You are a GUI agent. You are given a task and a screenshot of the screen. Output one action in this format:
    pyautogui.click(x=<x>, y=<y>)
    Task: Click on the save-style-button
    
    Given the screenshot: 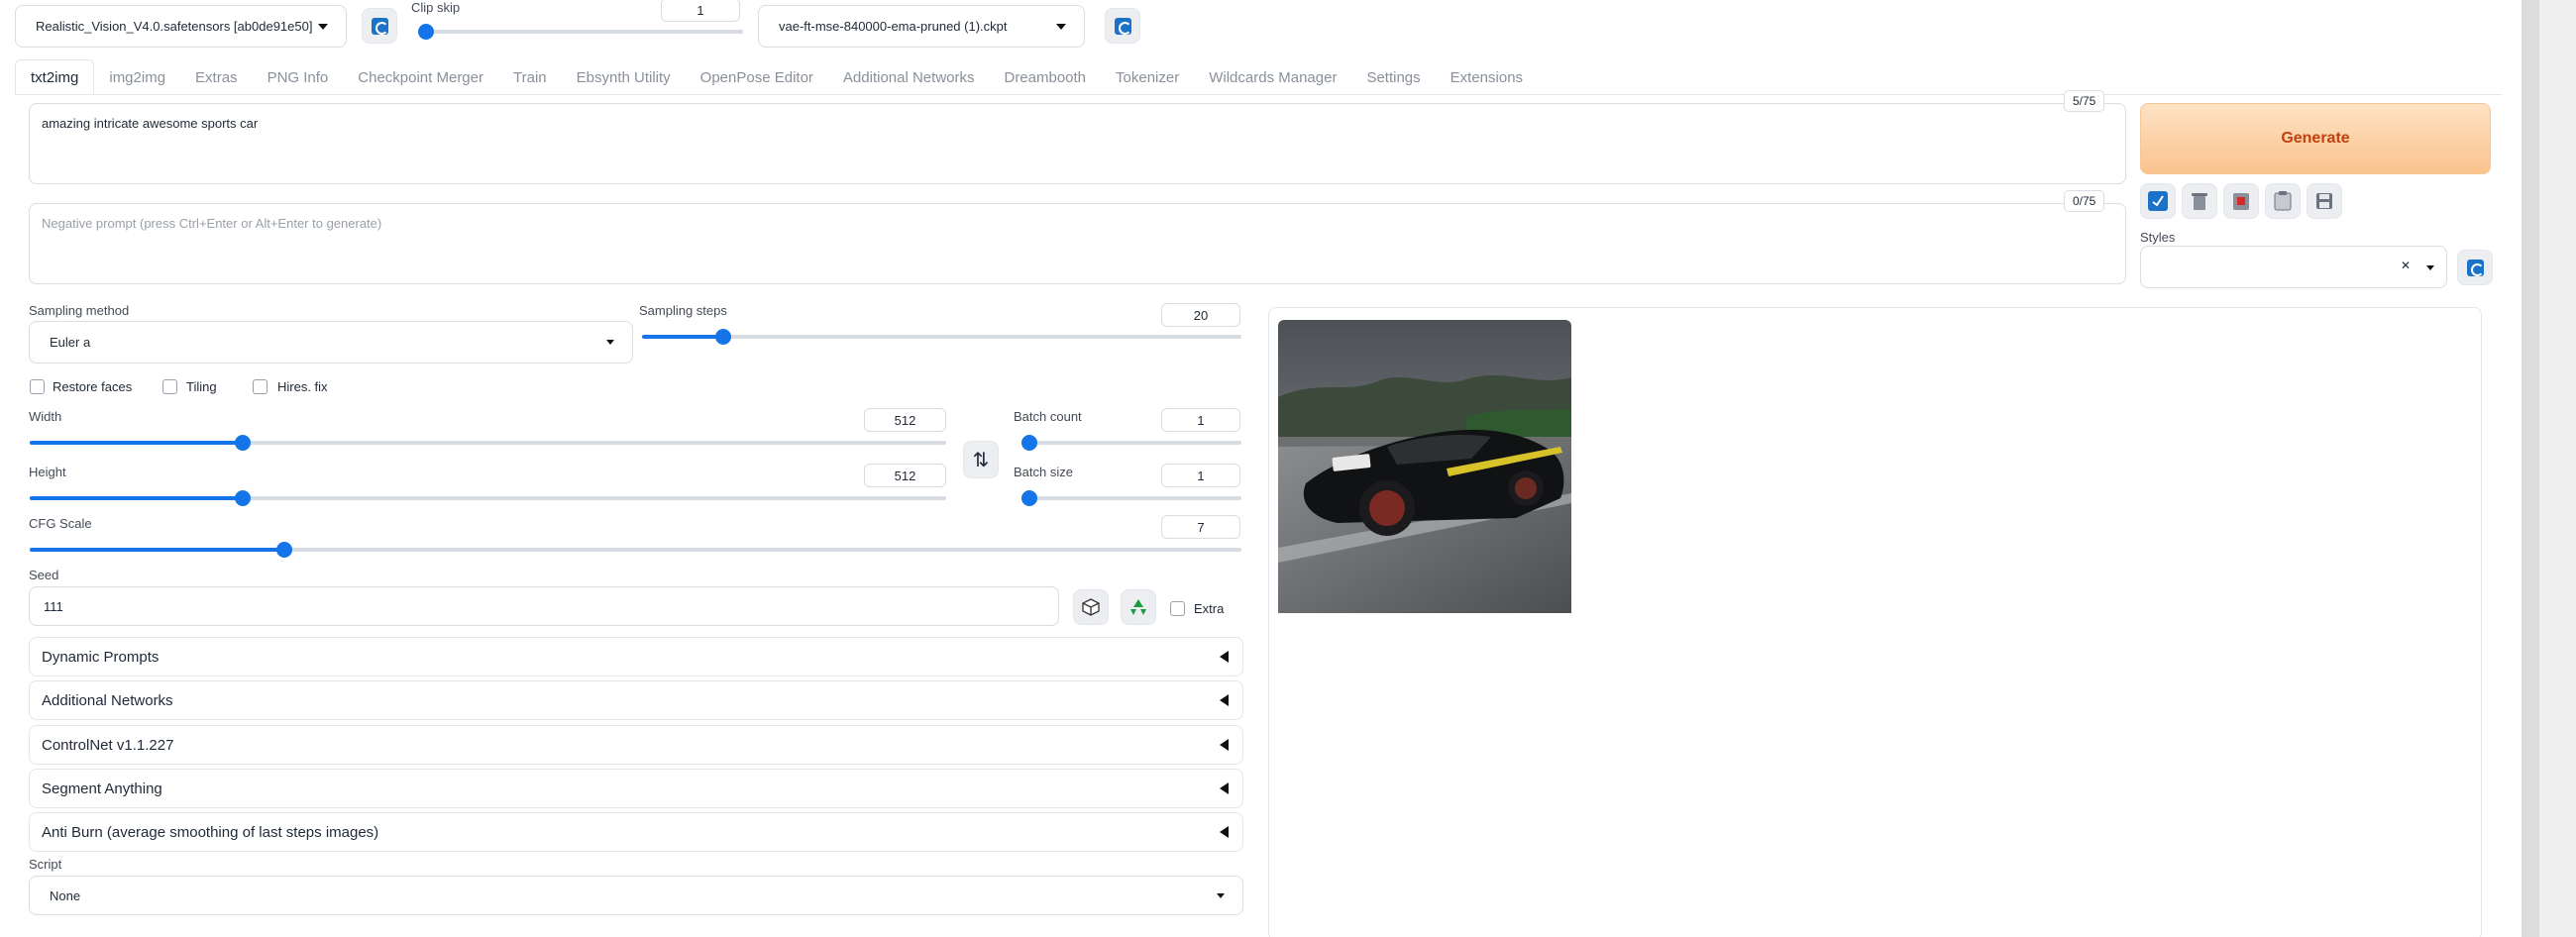 What is the action you would take?
    pyautogui.click(x=2325, y=201)
    